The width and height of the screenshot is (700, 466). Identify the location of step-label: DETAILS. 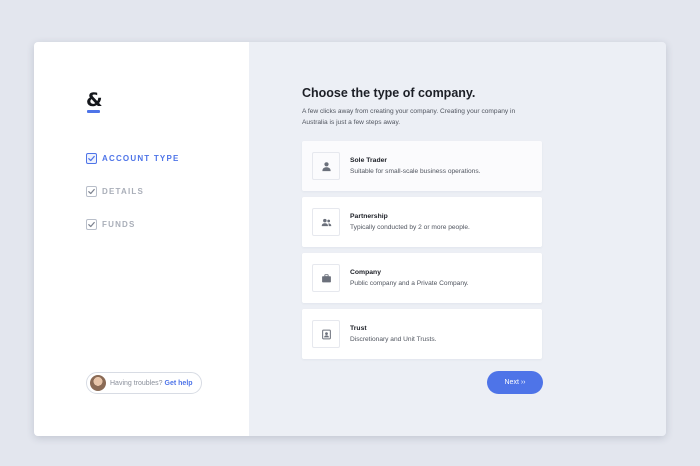
(123, 191).